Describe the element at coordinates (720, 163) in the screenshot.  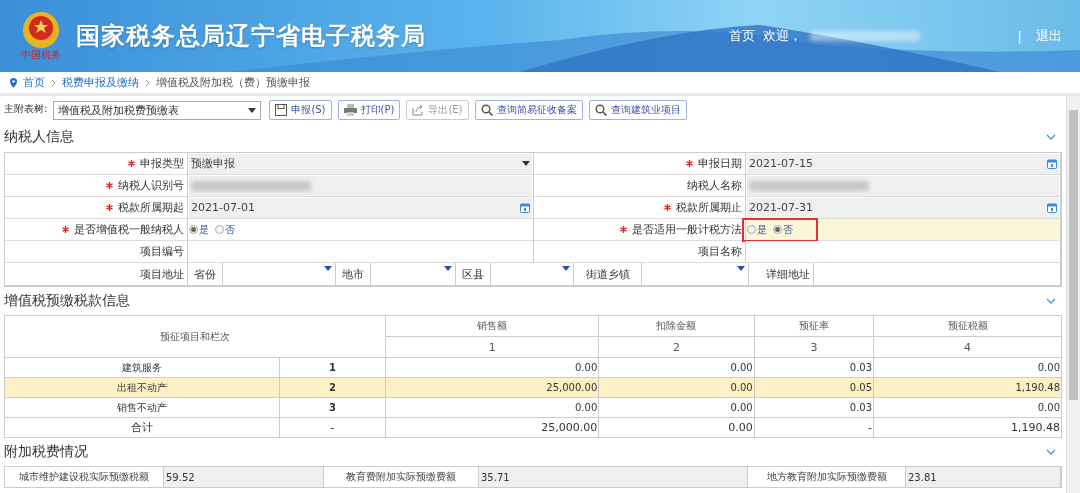
I see `field-label: 申报日期` at that location.